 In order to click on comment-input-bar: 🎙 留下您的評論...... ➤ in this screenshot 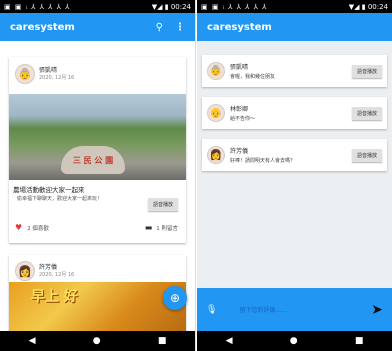, I will do `click(294, 309)`.